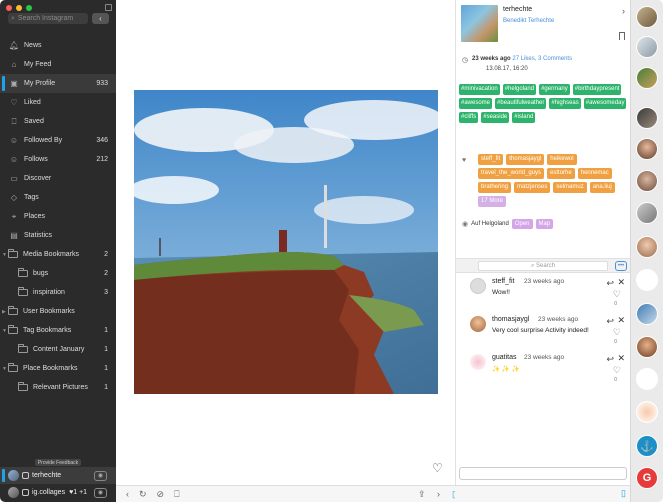  I want to click on sidebar-item-statistics: ▤ Statistics, so click(58, 235).